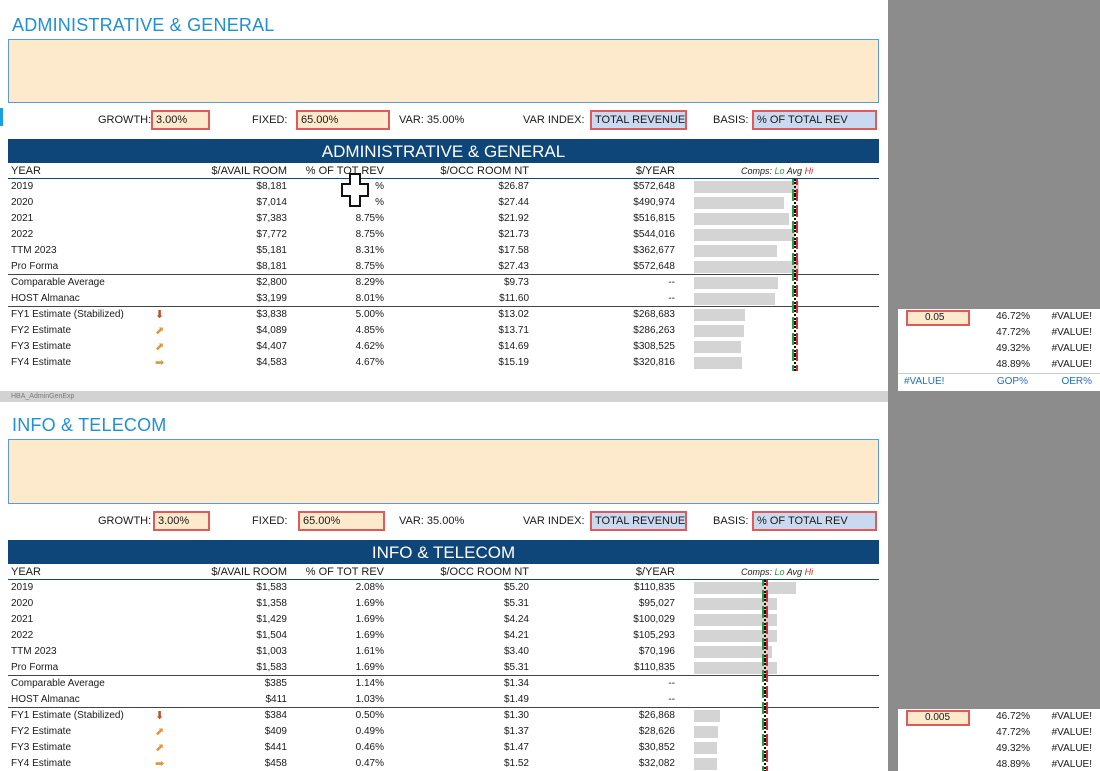  Describe the element at coordinates (516, 732) in the screenshot. I see `occ-room-value: $1.37` at that location.